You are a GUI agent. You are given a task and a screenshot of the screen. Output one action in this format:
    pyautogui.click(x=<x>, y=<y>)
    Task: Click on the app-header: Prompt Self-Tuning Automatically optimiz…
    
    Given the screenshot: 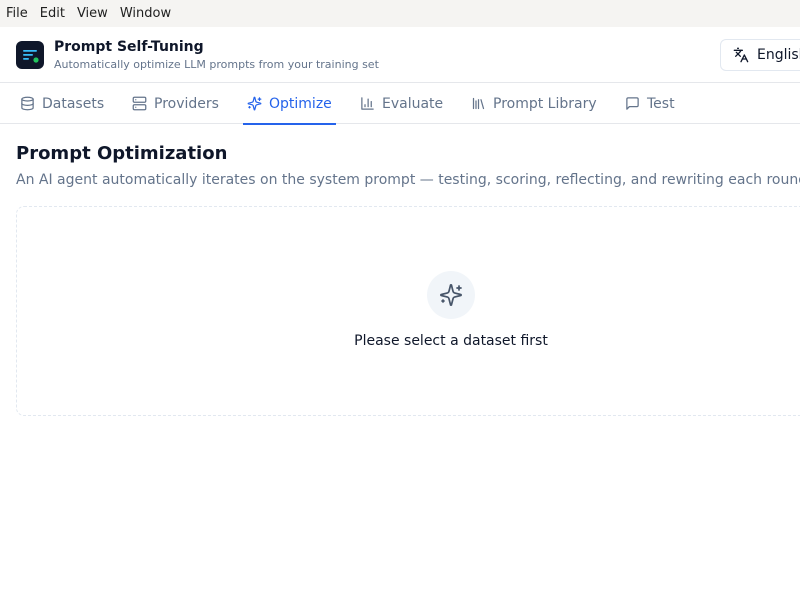 What is the action you would take?
    pyautogui.click(x=400, y=55)
    